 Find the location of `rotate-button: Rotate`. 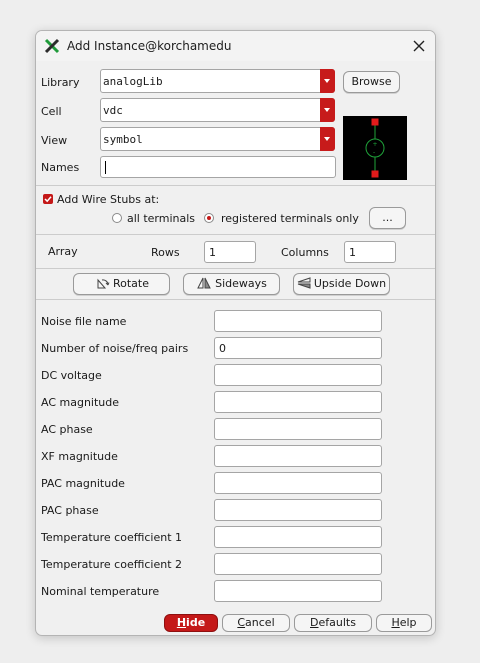

rotate-button: Rotate is located at coordinates (121, 284).